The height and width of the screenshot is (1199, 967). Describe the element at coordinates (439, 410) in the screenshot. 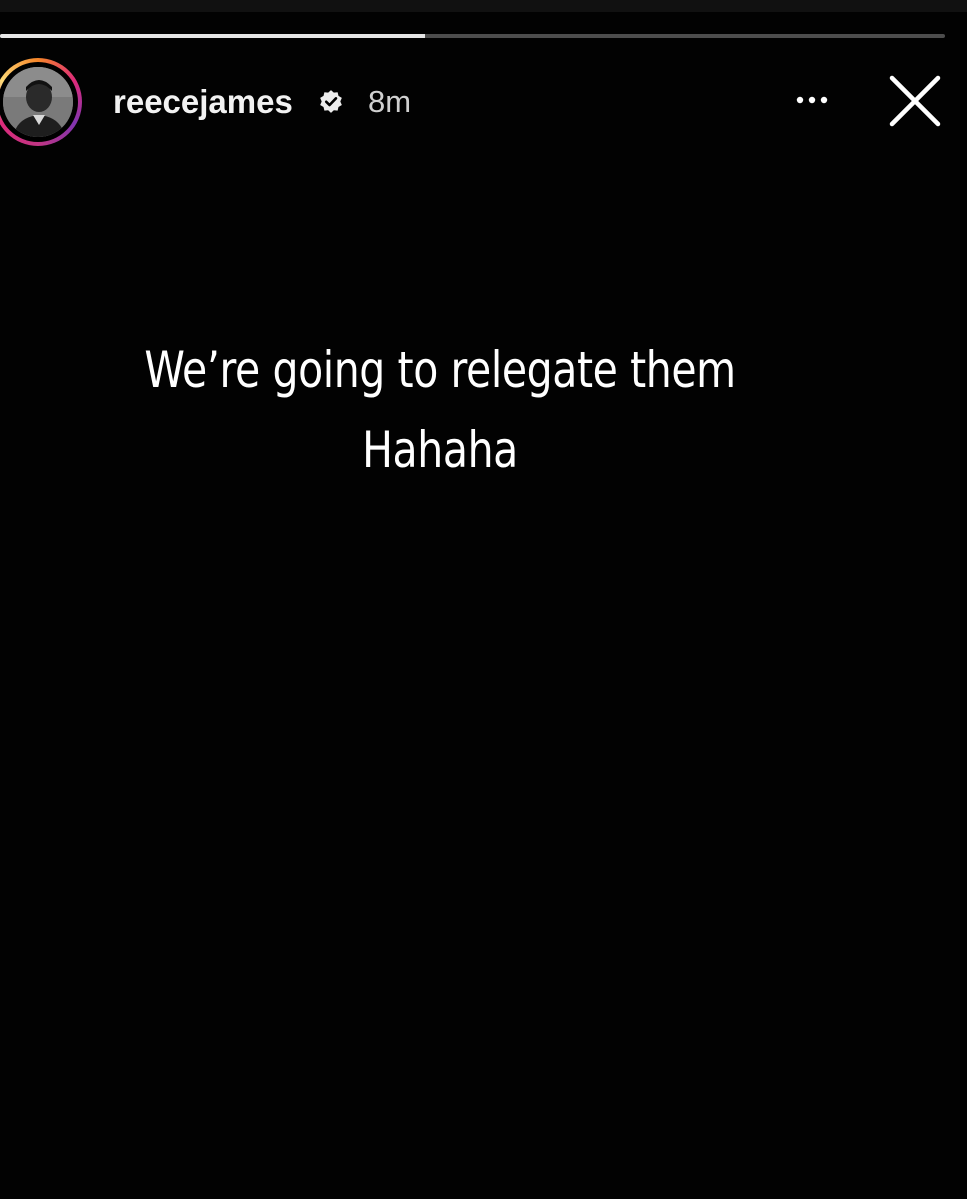

I see `story-caption: We’re going to relegate them Hahaha` at that location.